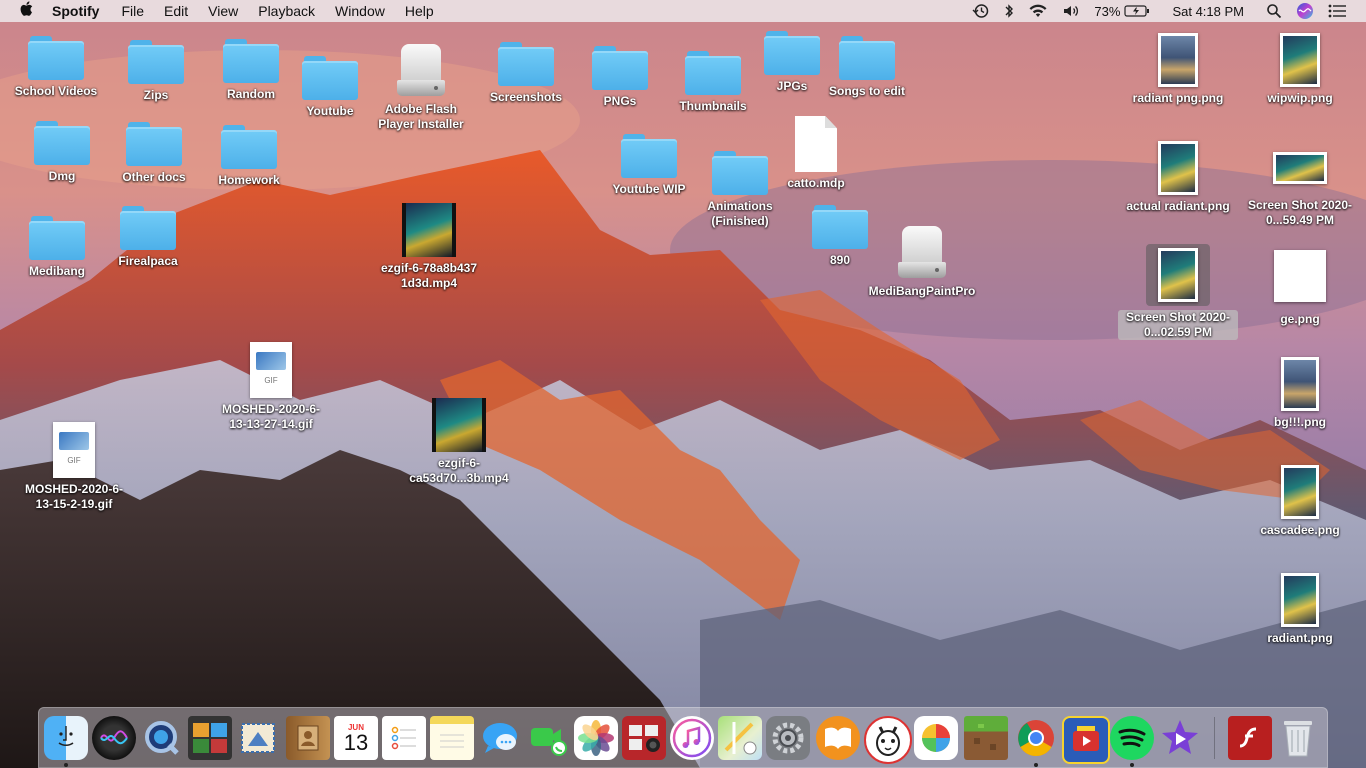 The width and height of the screenshot is (1366, 768). Describe the element at coordinates (1298, 738) in the screenshot. I see `trash-icon` at that location.